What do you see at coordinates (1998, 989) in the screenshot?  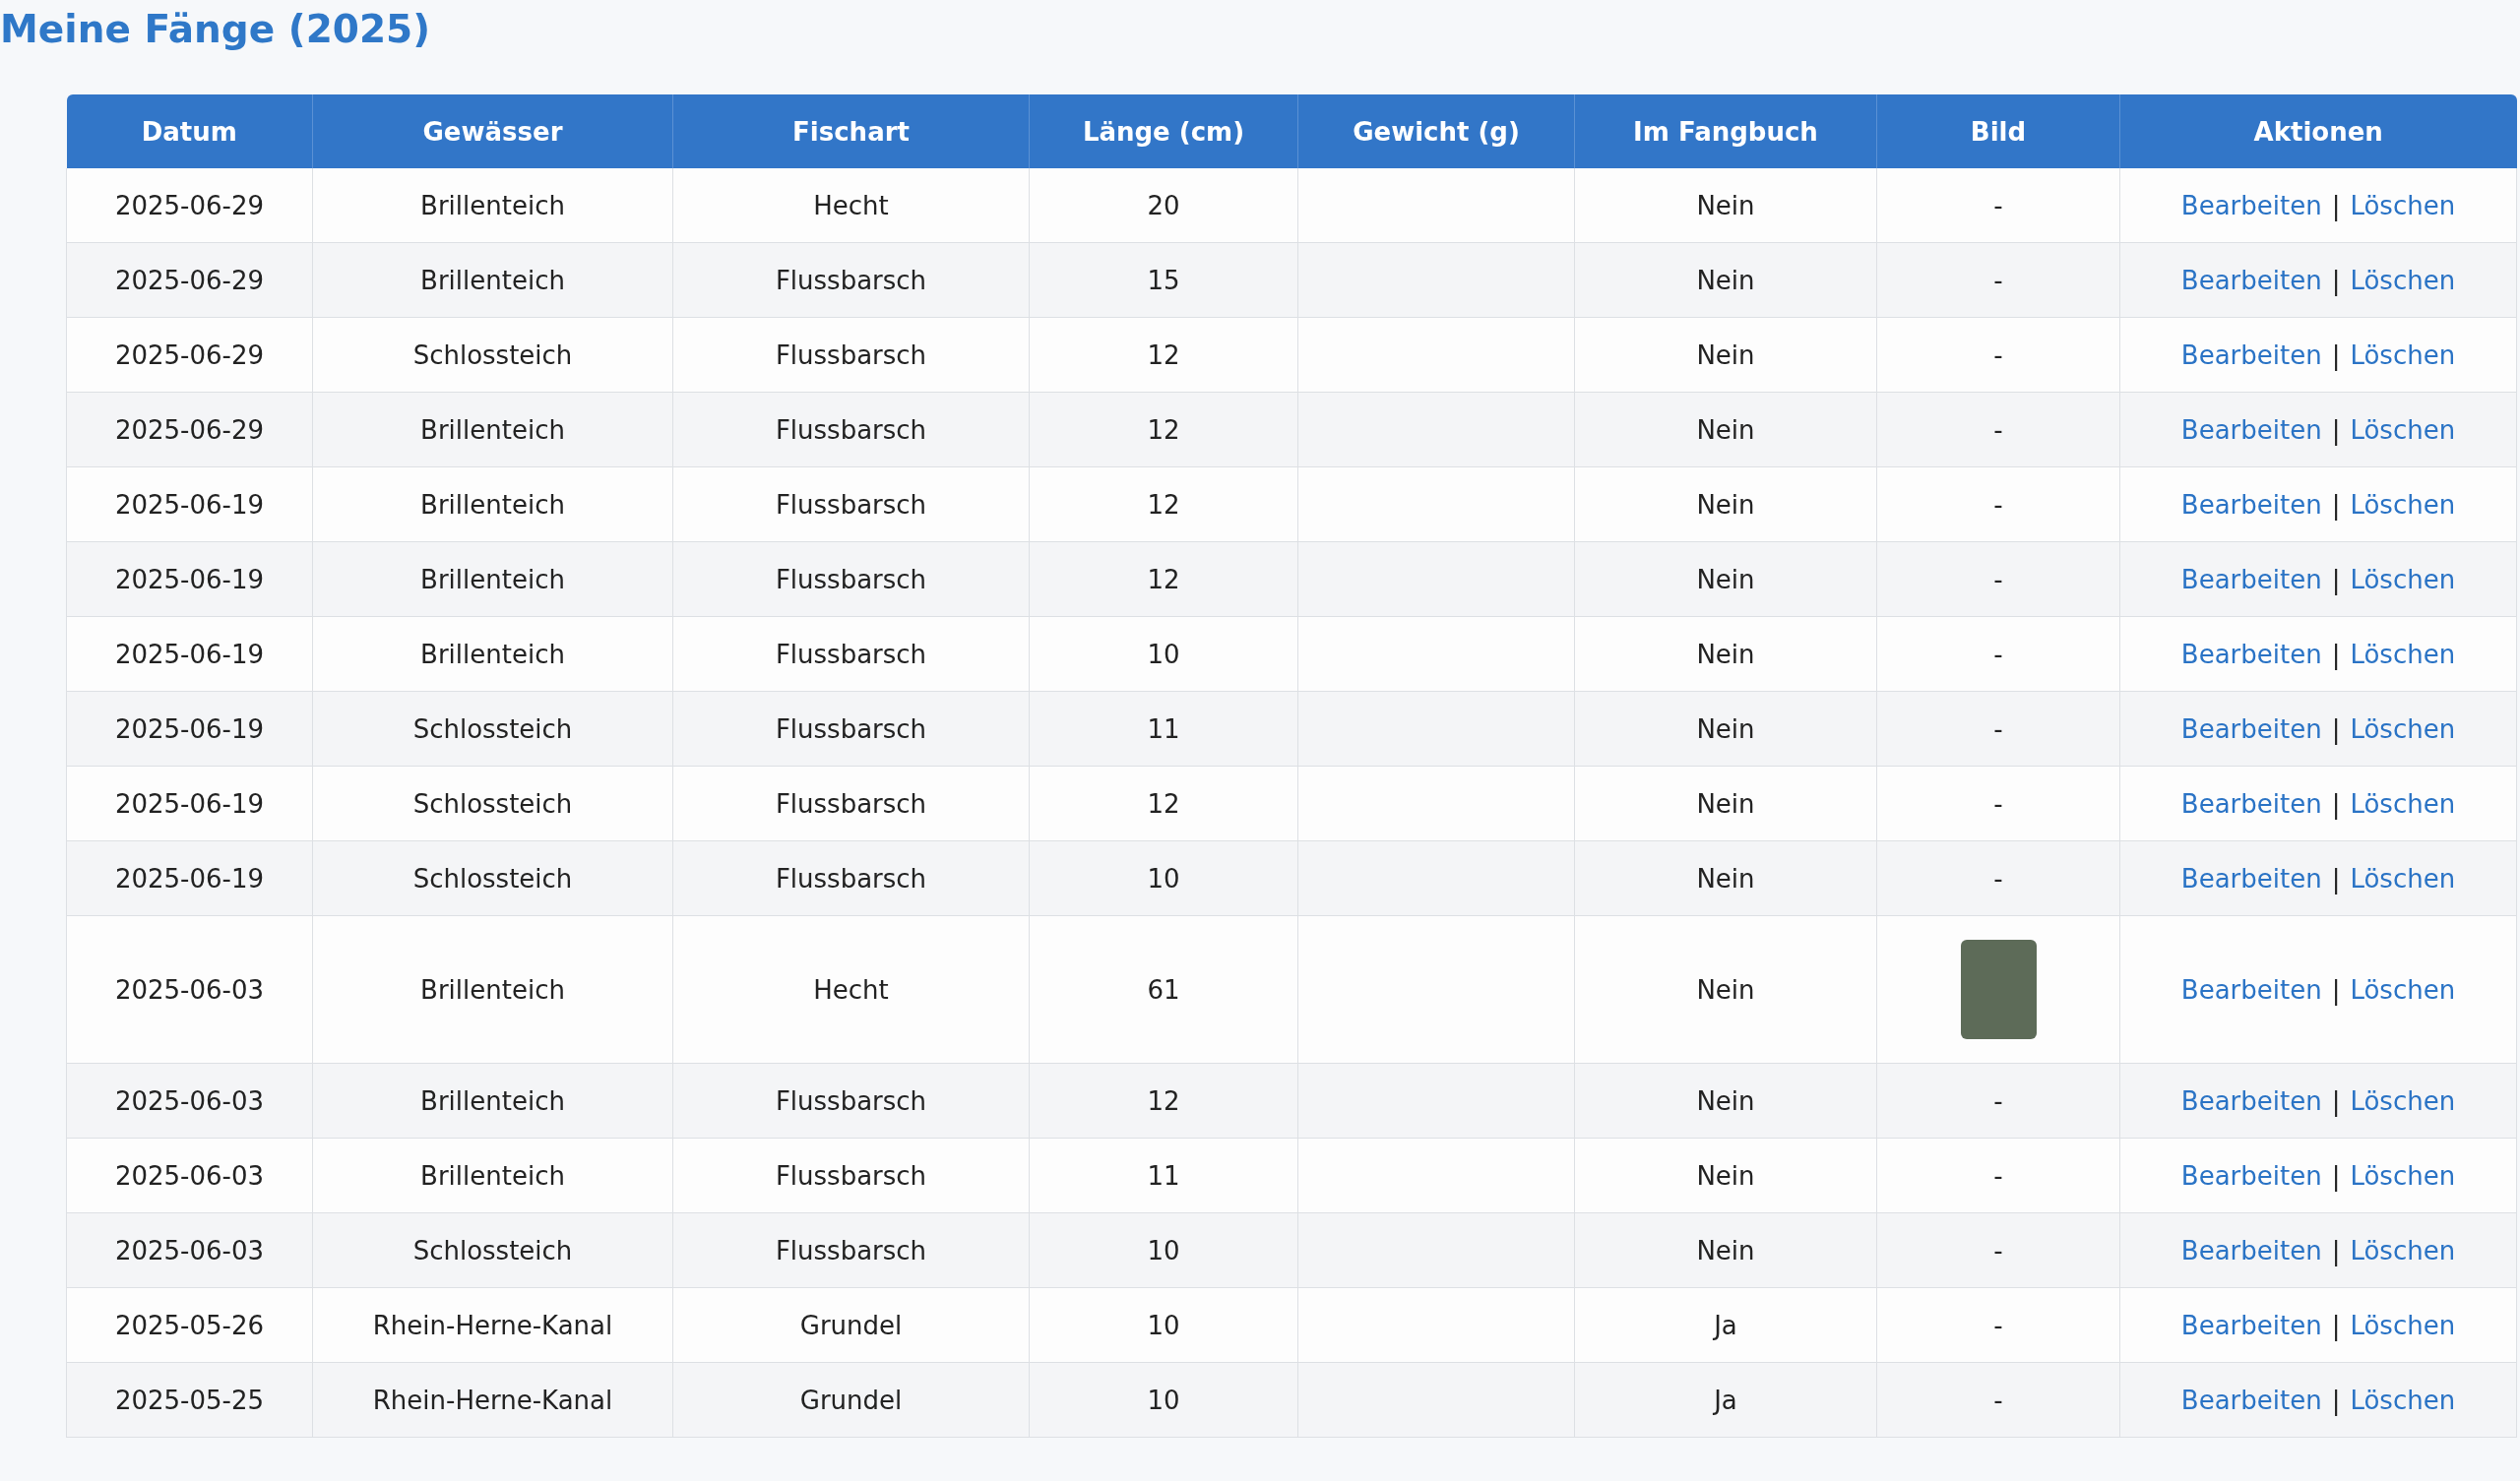 I see `photo-placeholder` at bounding box center [1998, 989].